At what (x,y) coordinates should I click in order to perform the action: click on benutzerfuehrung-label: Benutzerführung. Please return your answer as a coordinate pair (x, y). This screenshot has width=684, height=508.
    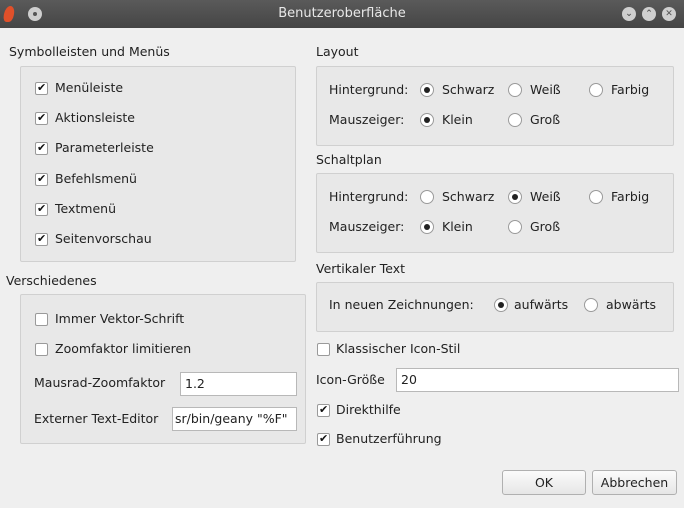
    Looking at the image, I should click on (389, 438).